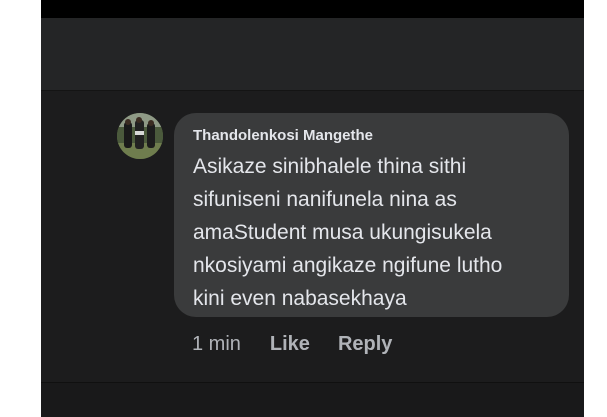  What do you see at coordinates (312, 9) in the screenshot?
I see `top-bar` at bounding box center [312, 9].